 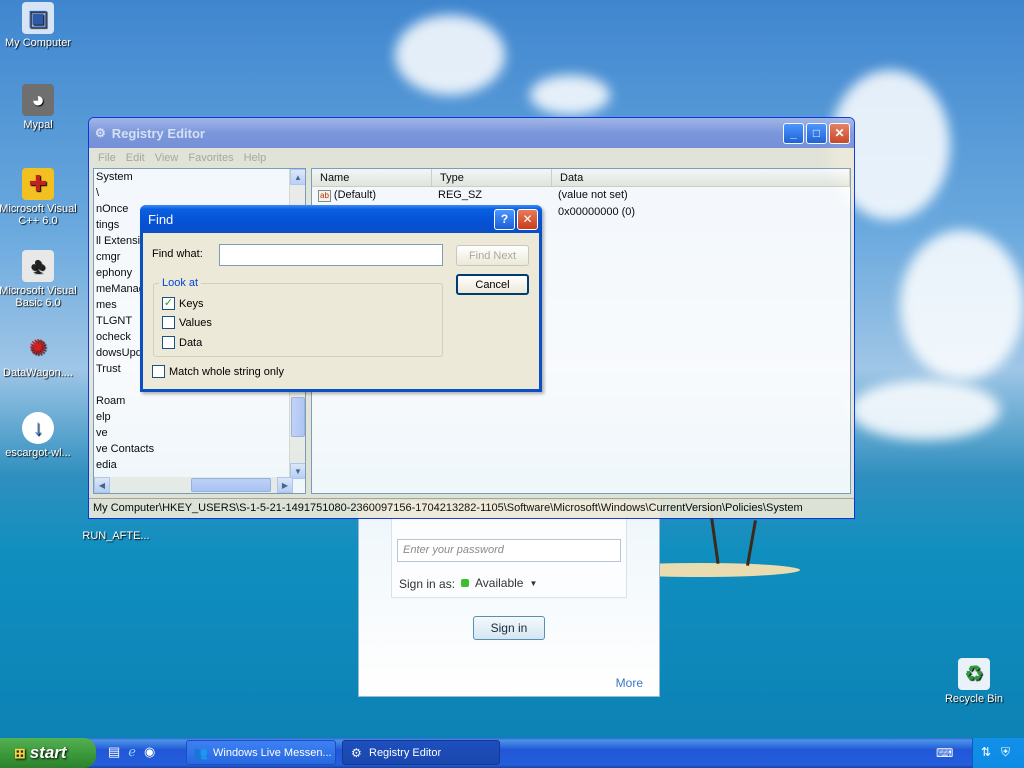 What do you see at coordinates (255, 158) in the screenshot?
I see `menu-help: Help` at bounding box center [255, 158].